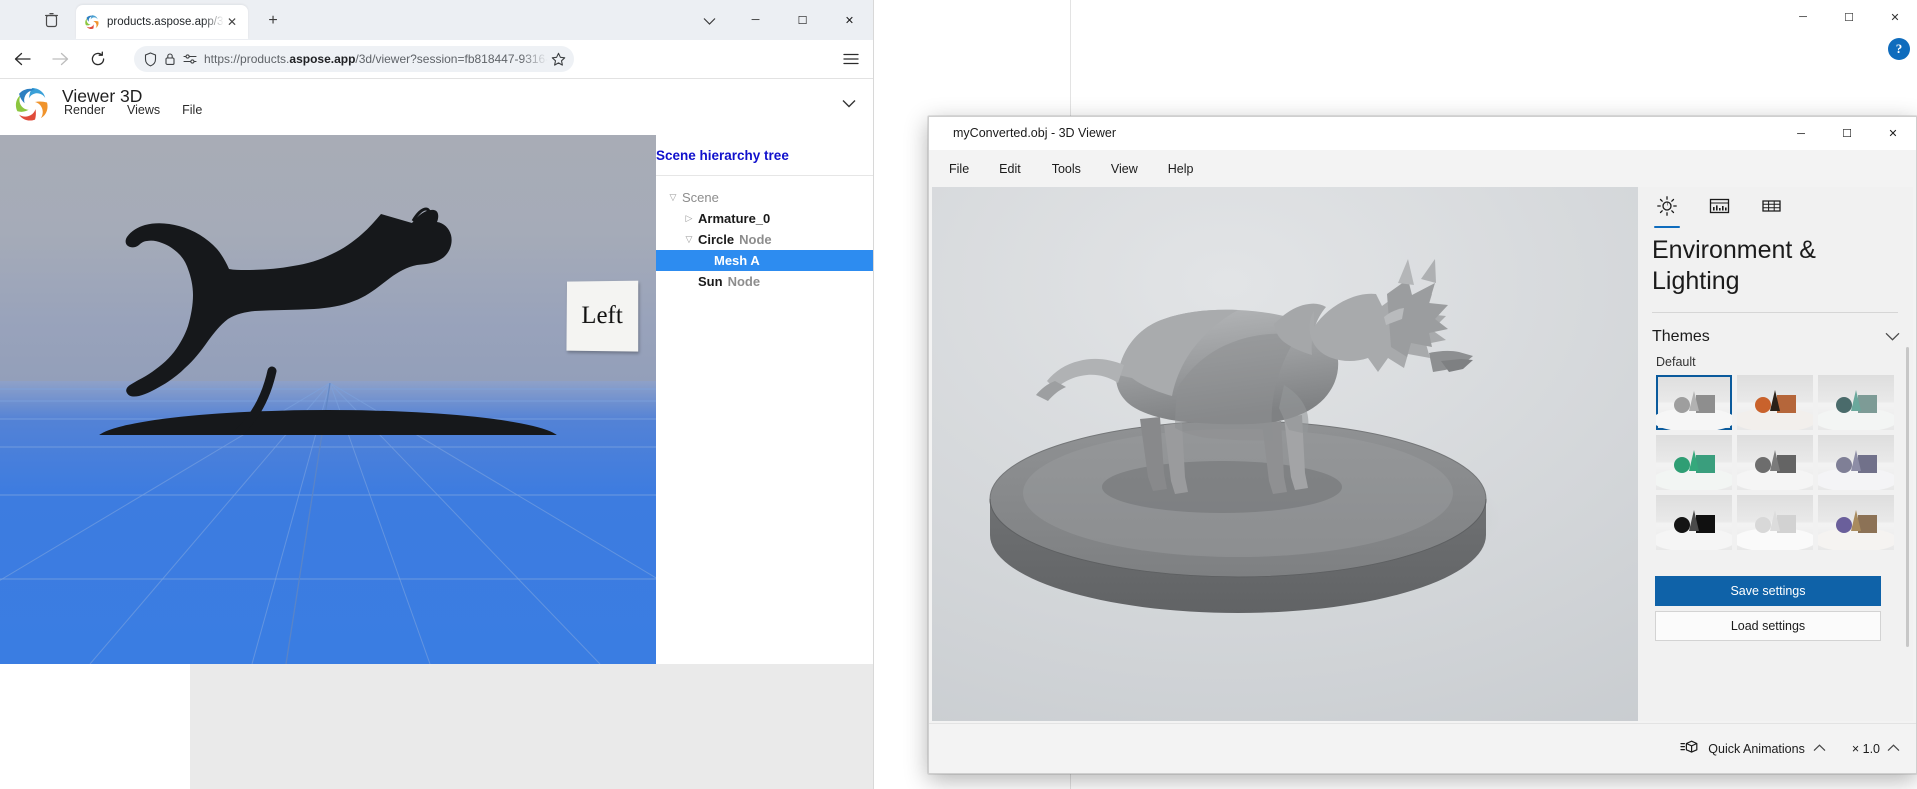 The image size is (1917, 789). What do you see at coordinates (1066, 169) in the screenshot?
I see `menu-item-tools: Tools` at bounding box center [1066, 169].